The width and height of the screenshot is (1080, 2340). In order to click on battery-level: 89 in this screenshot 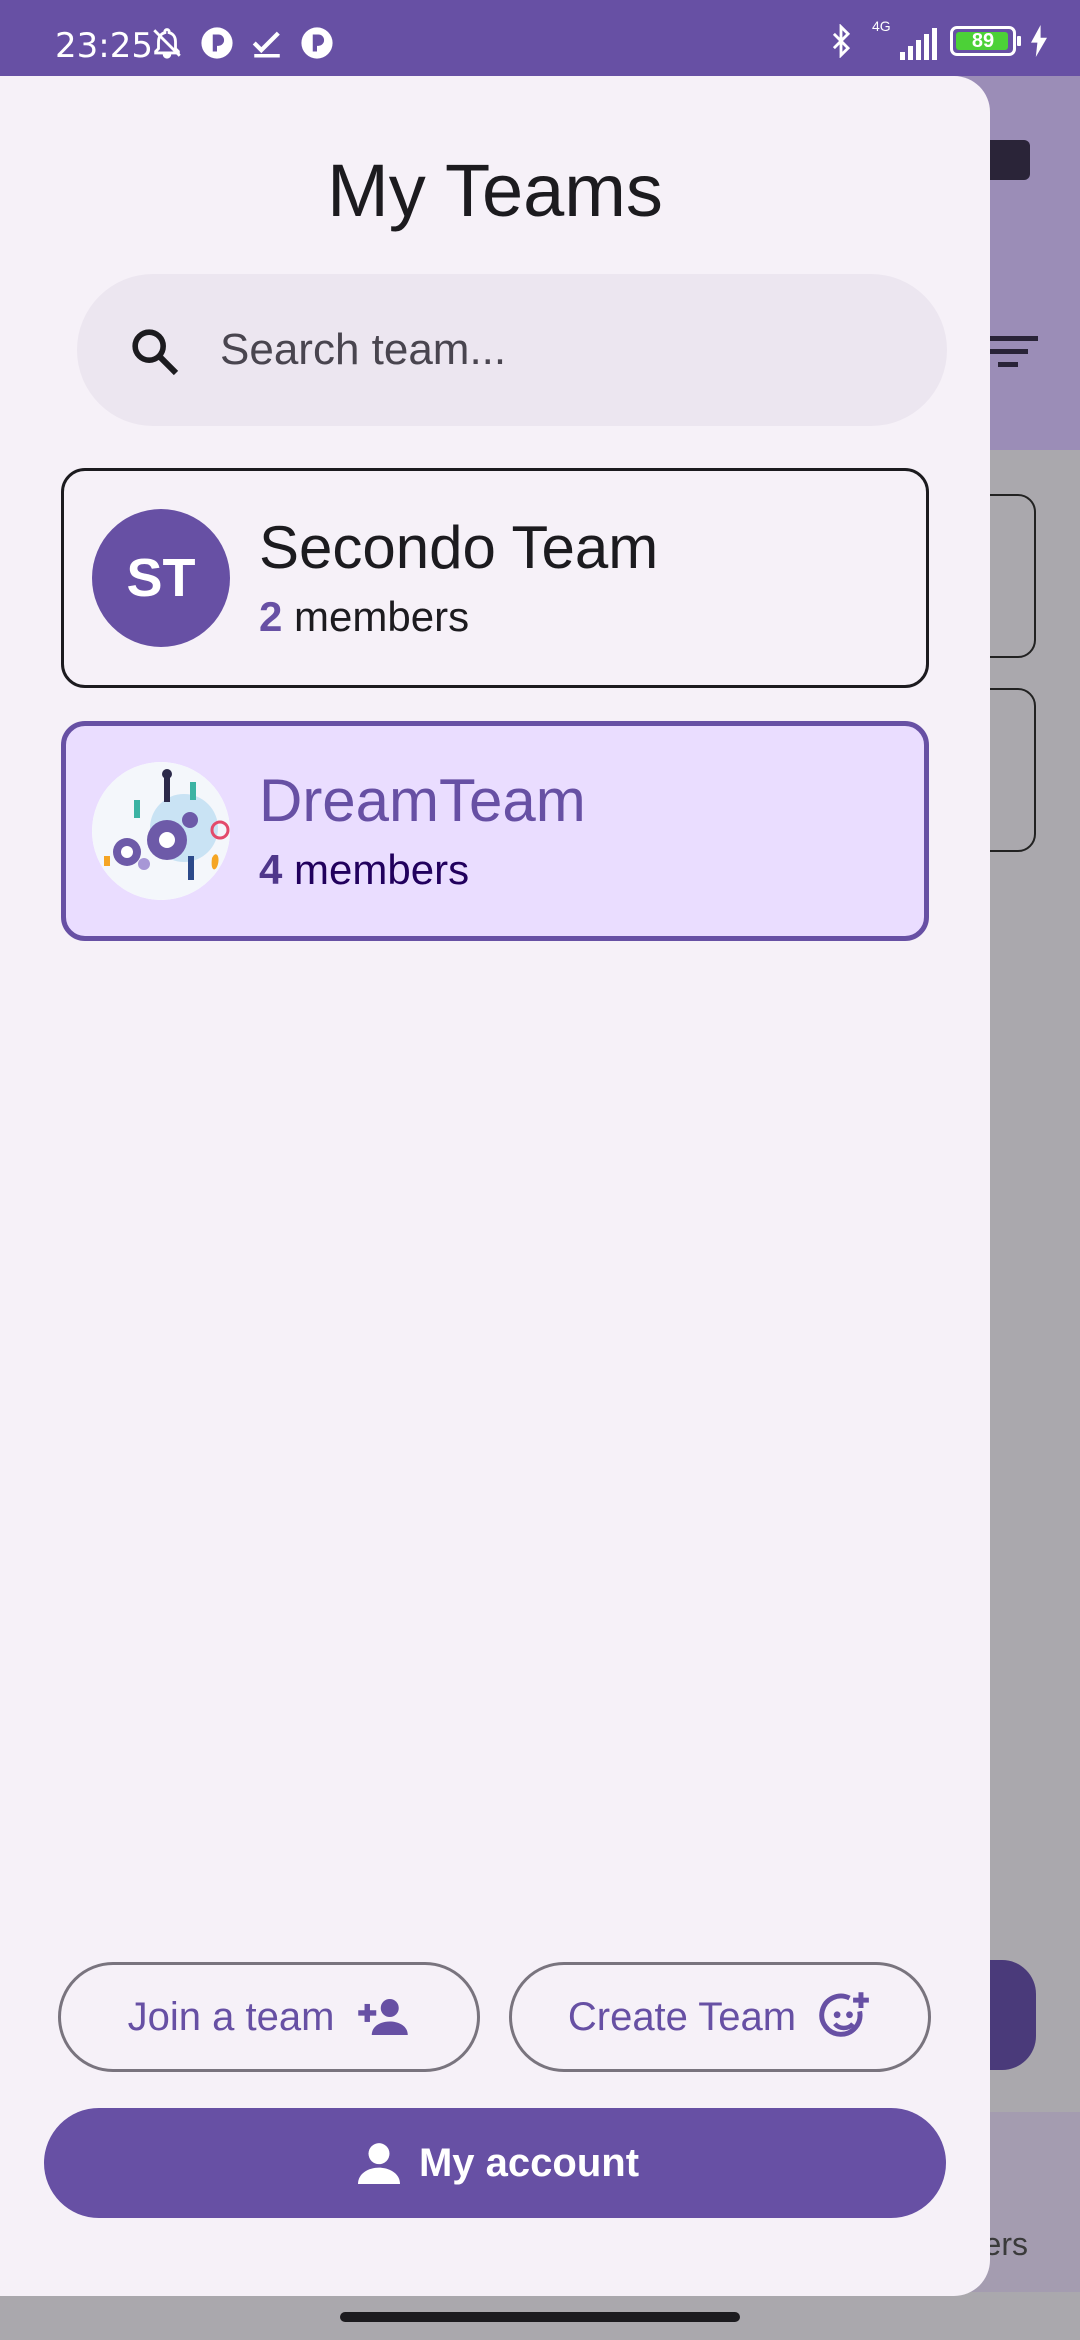, I will do `click(983, 40)`.